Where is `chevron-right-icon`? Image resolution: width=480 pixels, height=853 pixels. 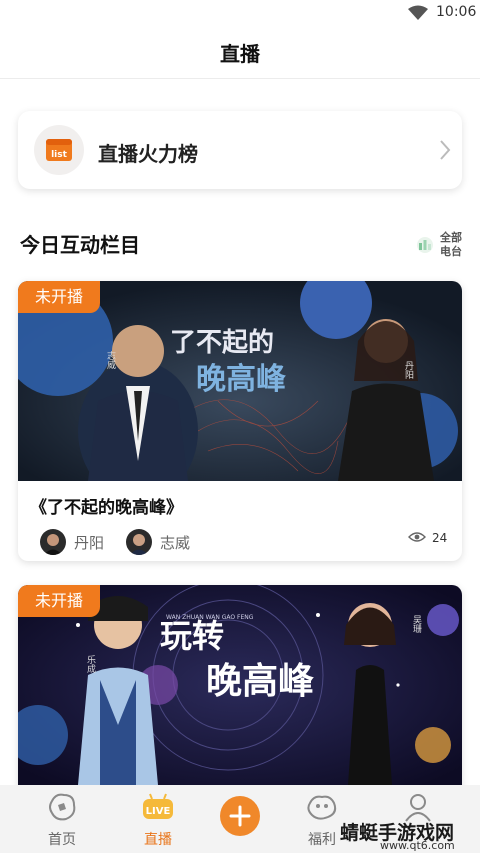
chevron-right-icon is located at coordinates (445, 150).